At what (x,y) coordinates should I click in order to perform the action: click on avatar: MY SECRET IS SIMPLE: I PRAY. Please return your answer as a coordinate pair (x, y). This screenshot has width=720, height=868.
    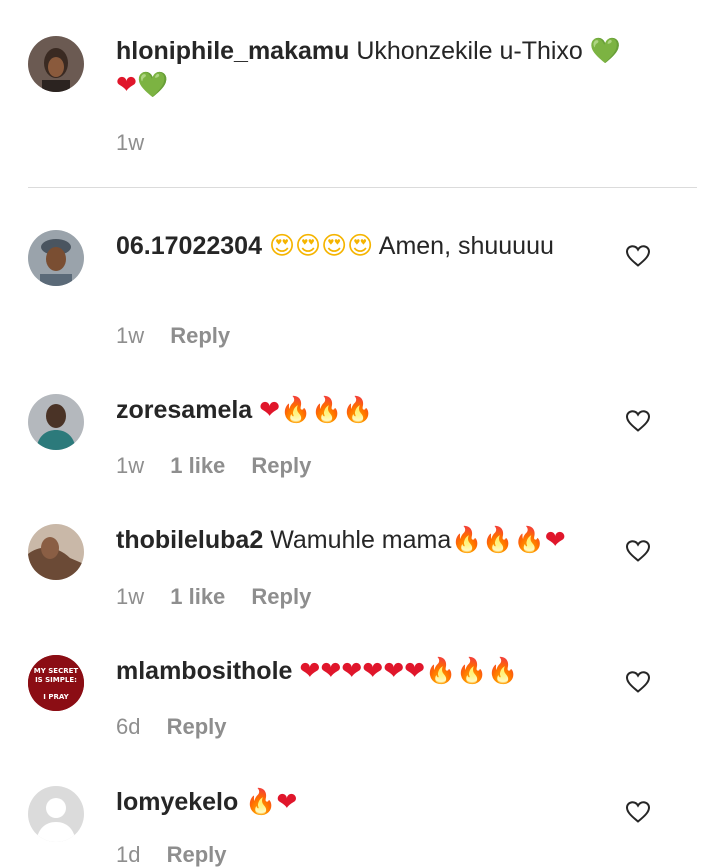
    Looking at the image, I should click on (56, 683).